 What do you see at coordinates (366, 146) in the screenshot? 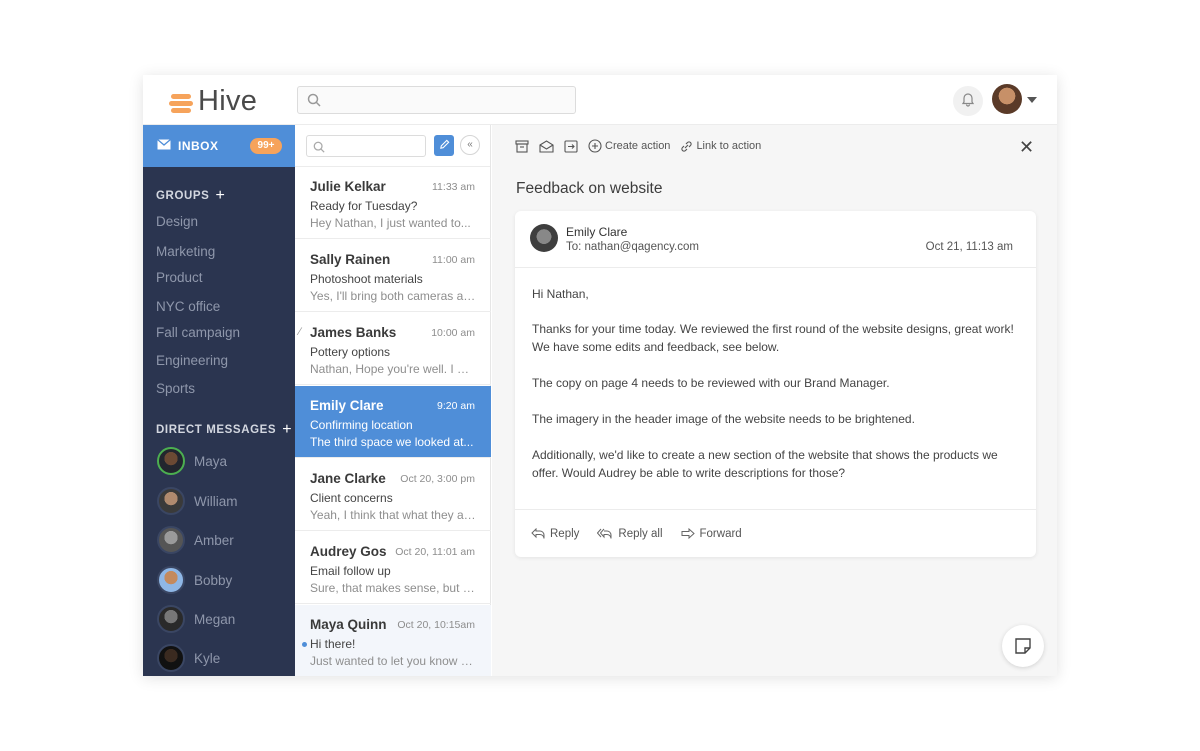
I see `message-search-input` at bounding box center [366, 146].